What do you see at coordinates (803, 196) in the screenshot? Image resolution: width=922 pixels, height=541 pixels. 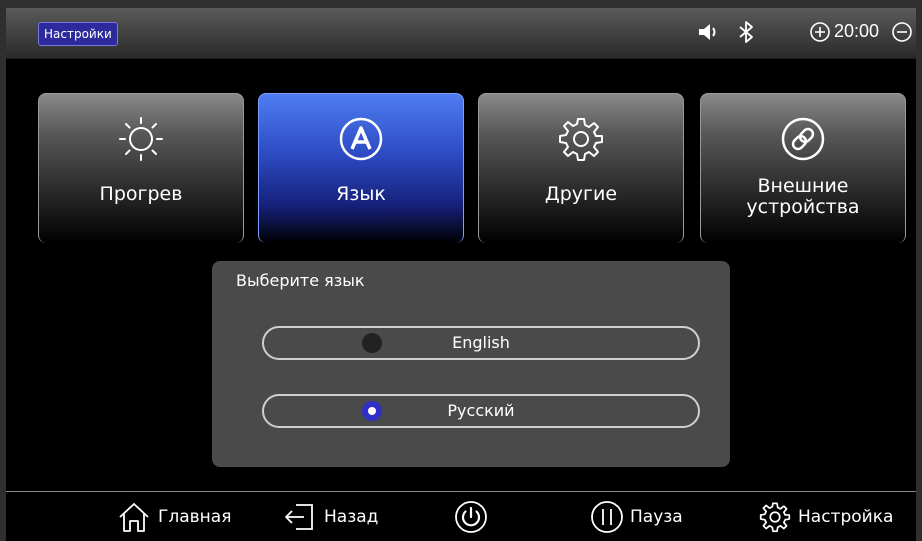 I see `tab-label: Внешние устройства` at bounding box center [803, 196].